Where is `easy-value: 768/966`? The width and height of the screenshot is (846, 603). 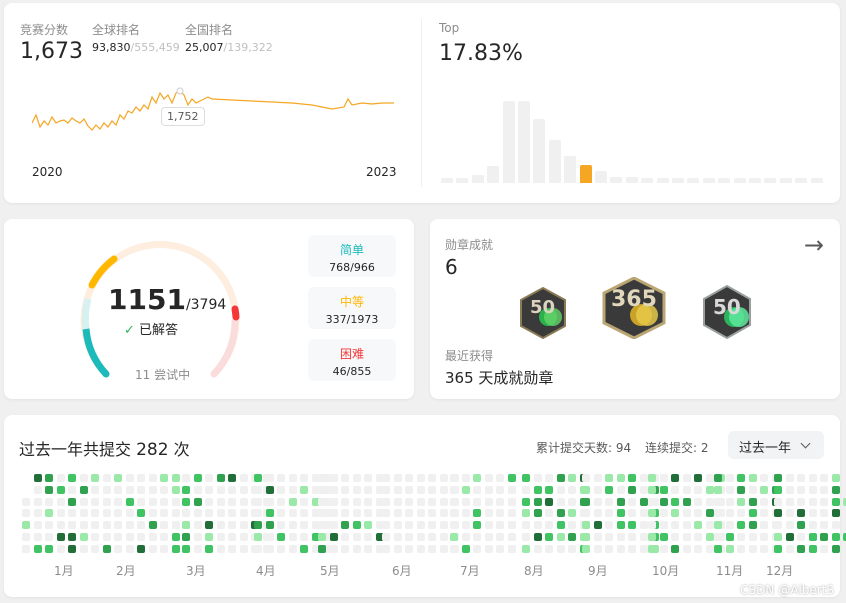 easy-value: 768/966 is located at coordinates (352, 267).